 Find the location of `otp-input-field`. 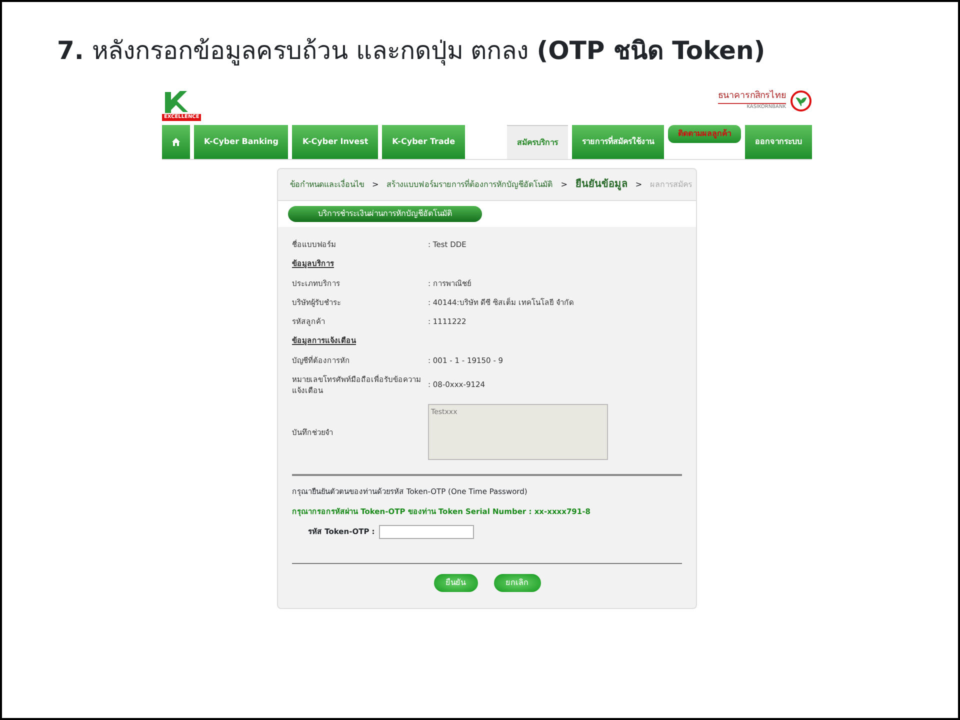

otp-input-field is located at coordinates (426, 531).